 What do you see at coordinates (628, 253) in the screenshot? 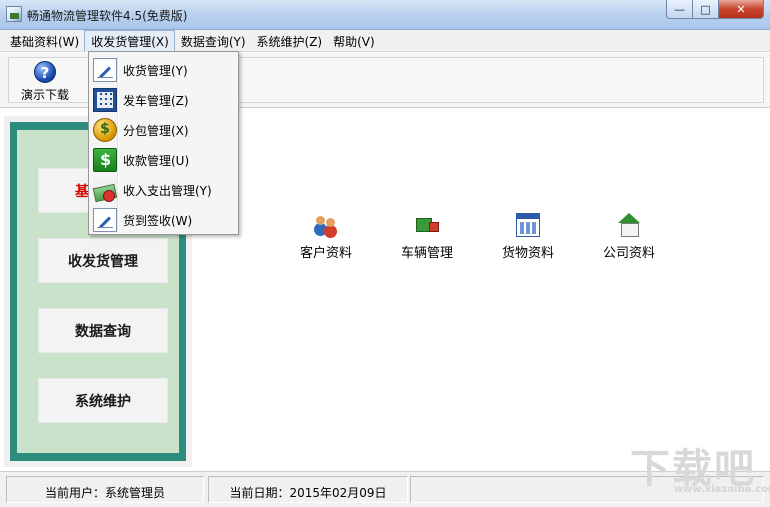
I see `tile-label: 公司资料` at bounding box center [628, 253].